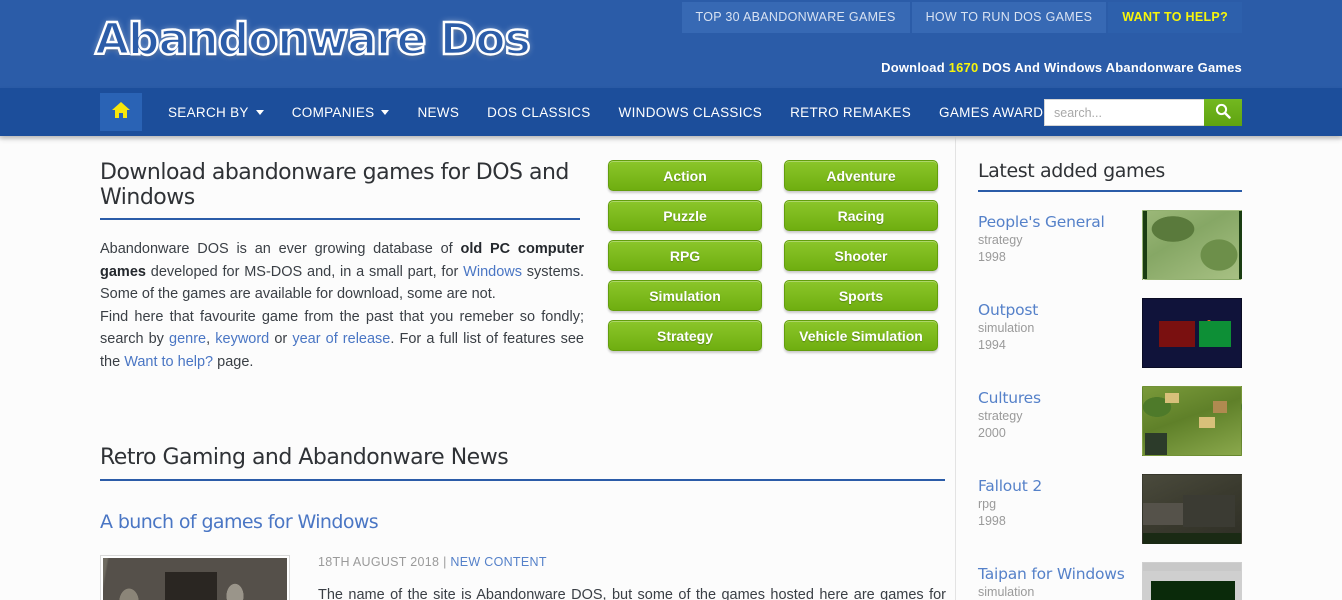  I want to click on tagline-prefix: Download, so click(915, 67).